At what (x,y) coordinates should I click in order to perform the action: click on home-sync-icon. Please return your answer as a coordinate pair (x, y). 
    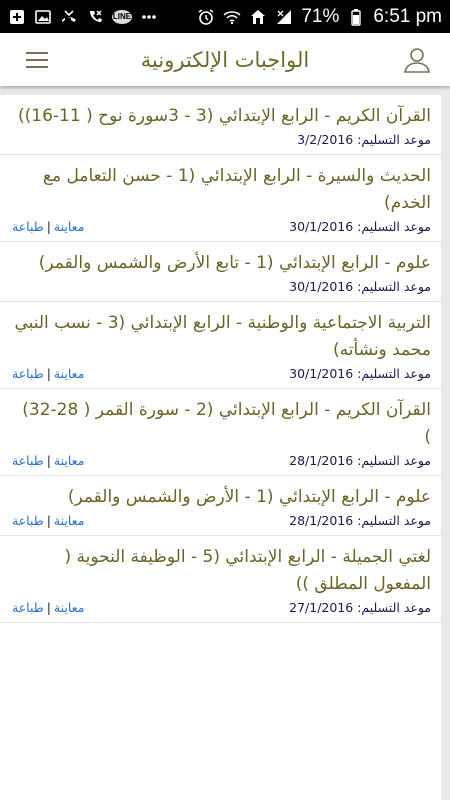
    Looking at the image, I should click on (258, 17).